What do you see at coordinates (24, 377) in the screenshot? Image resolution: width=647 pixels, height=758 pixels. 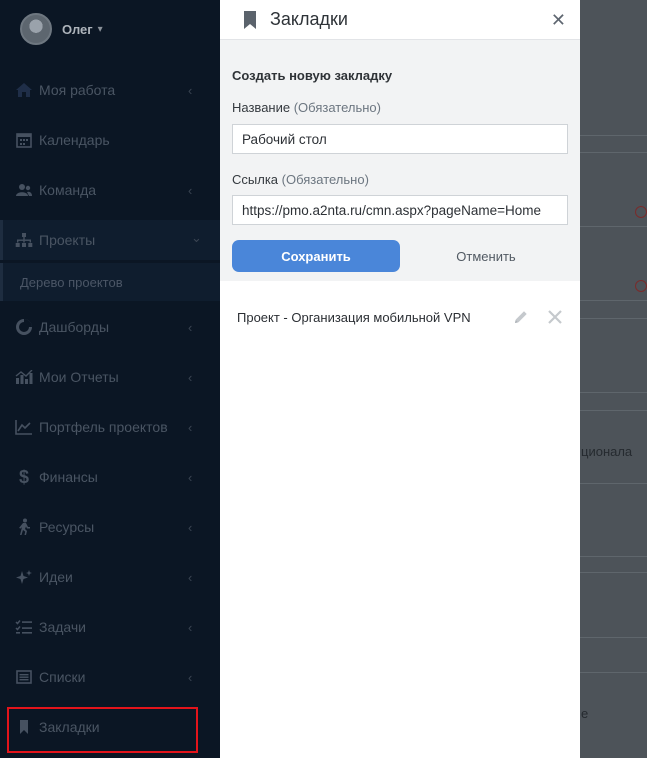 I see `reports-icon` at bounding box center [24, 377].